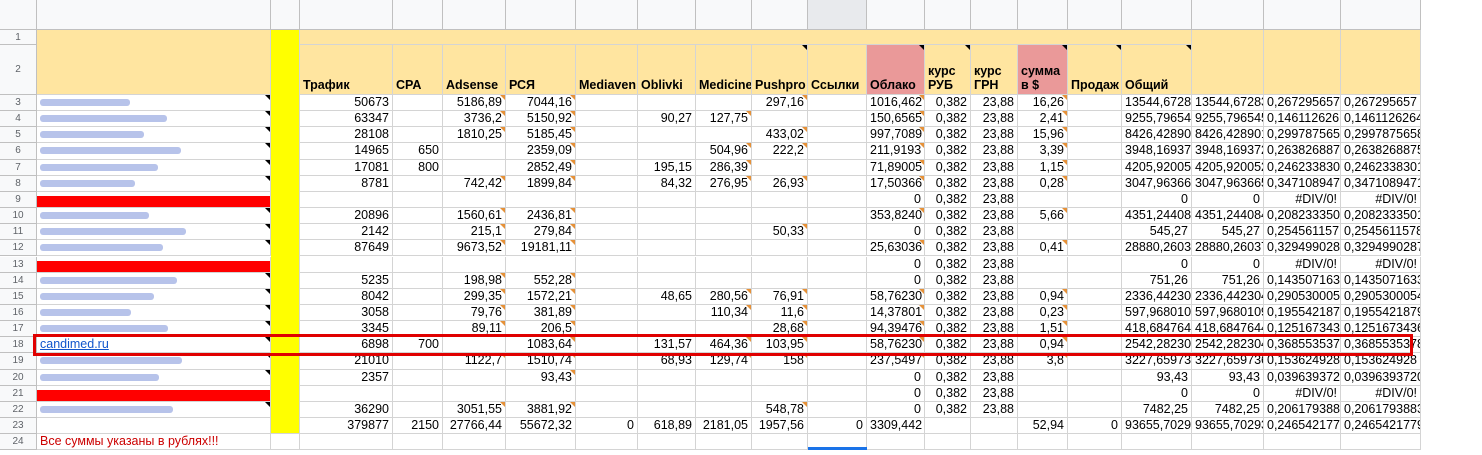  Describe the element at coordinates (780, 232) in the screenshot. I see `cell-qn-11: 50,33` at that location.